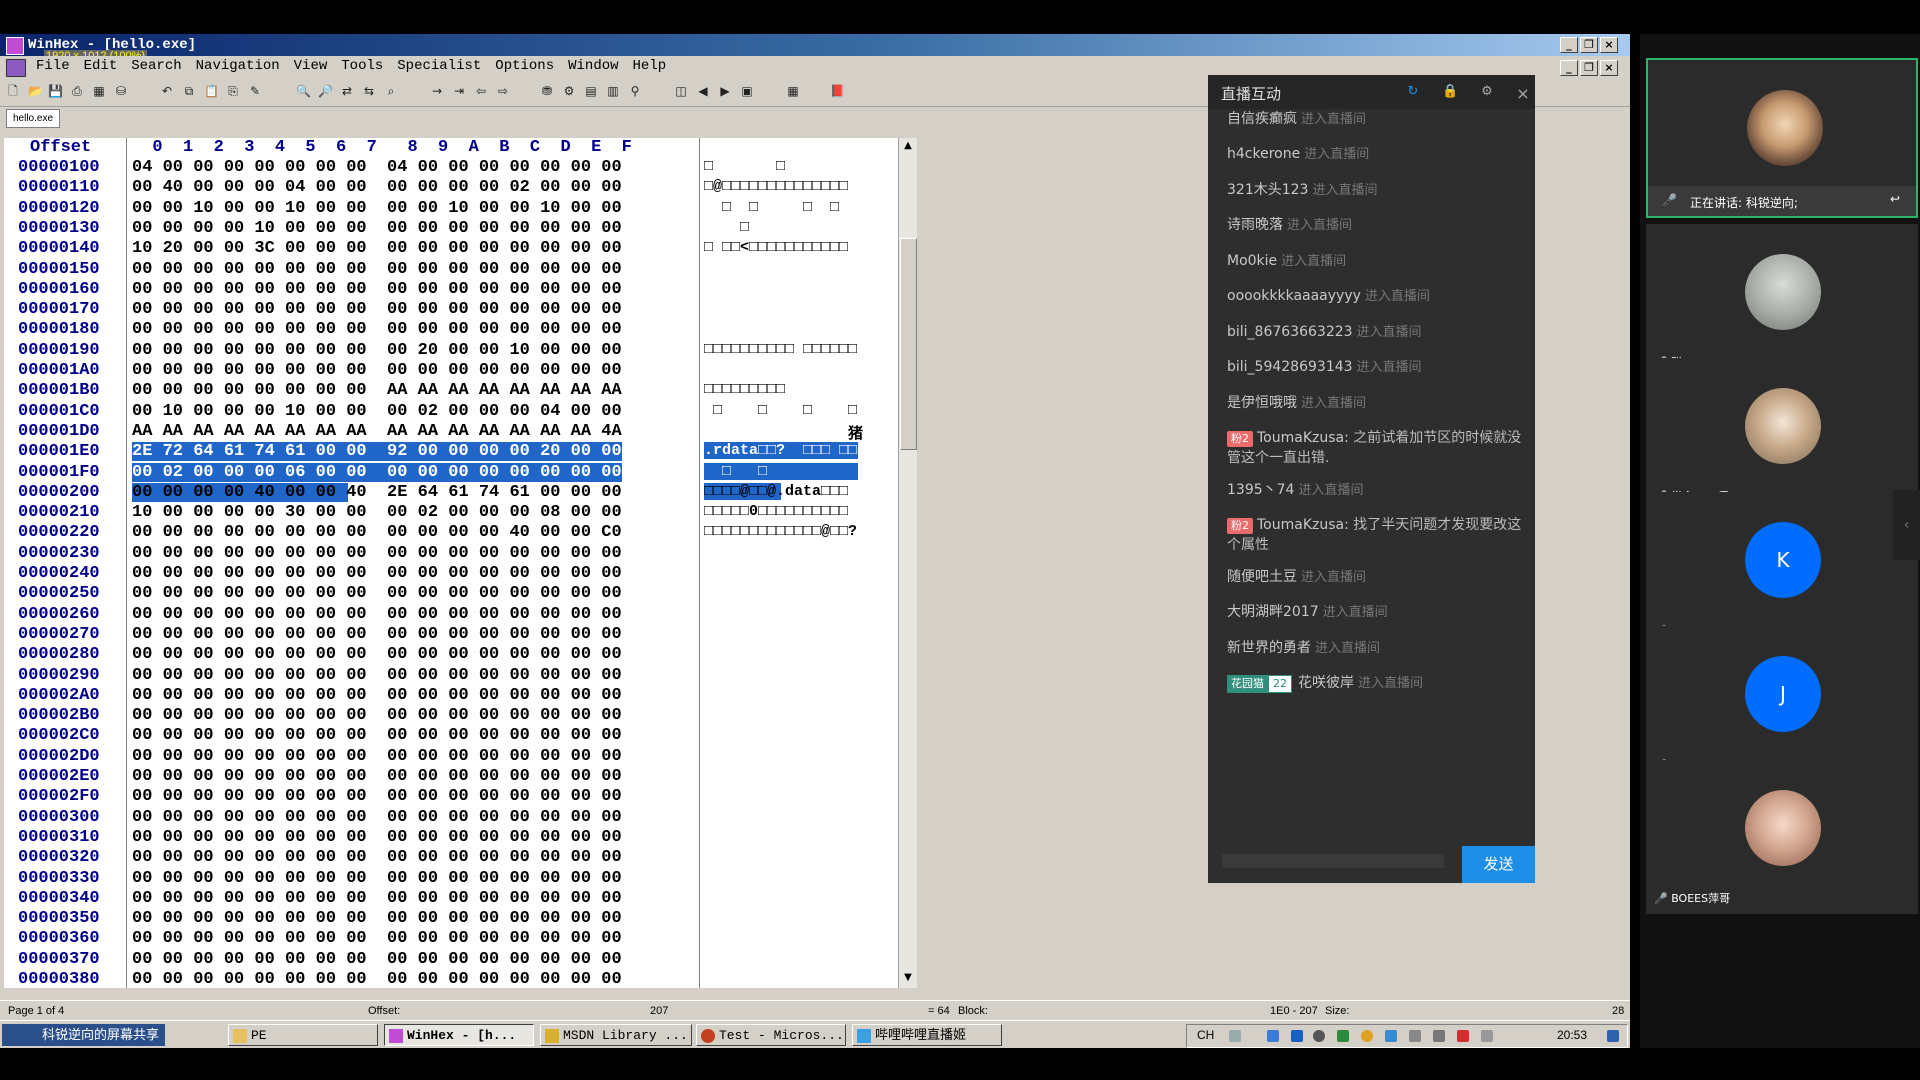 The height and width of the screenshot is (1080, 1920). Describe the element at coordinates (703, 91) in the screenshot. I see `prev-icon: ◀` at that location.